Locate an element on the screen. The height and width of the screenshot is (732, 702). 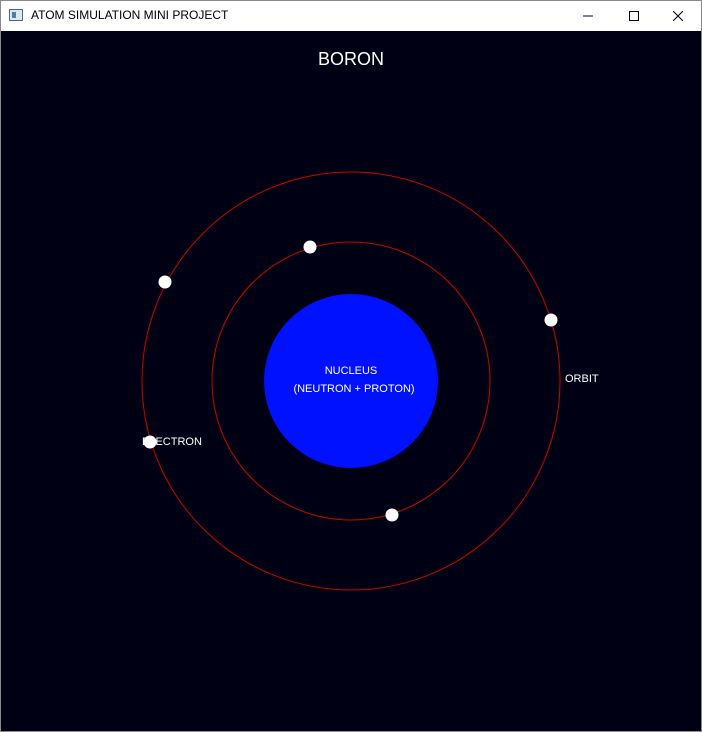
title-bar: ATOM SIMULATION MINI PROJECT is located at coordinates (351, 16).